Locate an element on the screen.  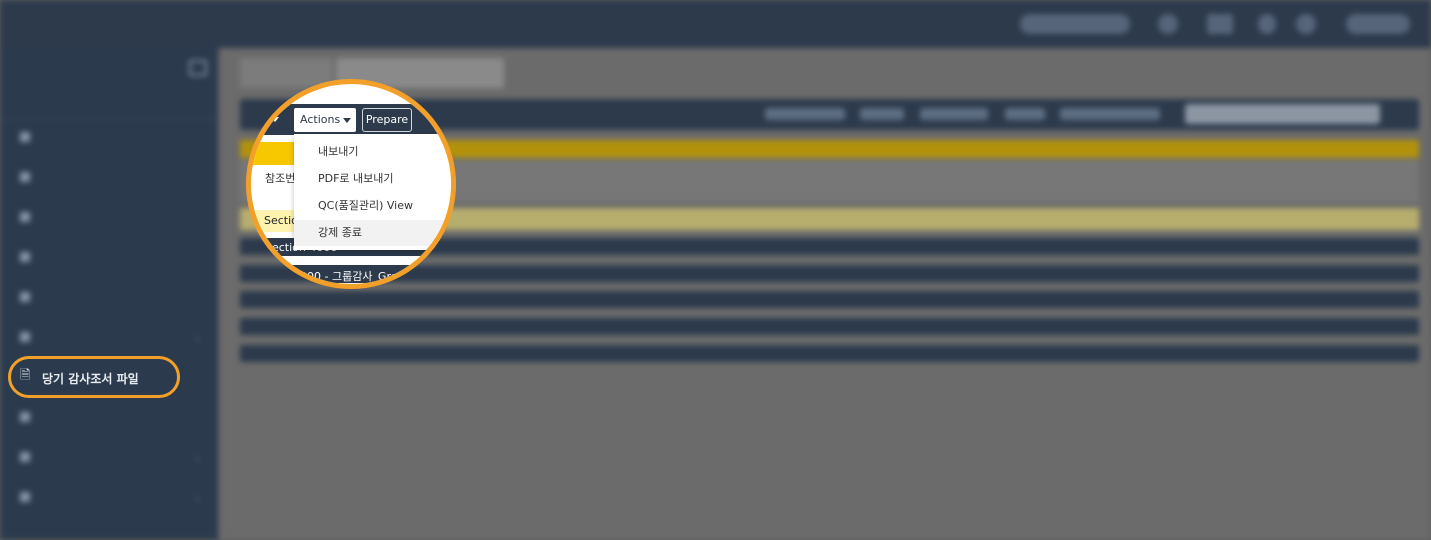
bell-icon is located at coordinates (1267, 24).